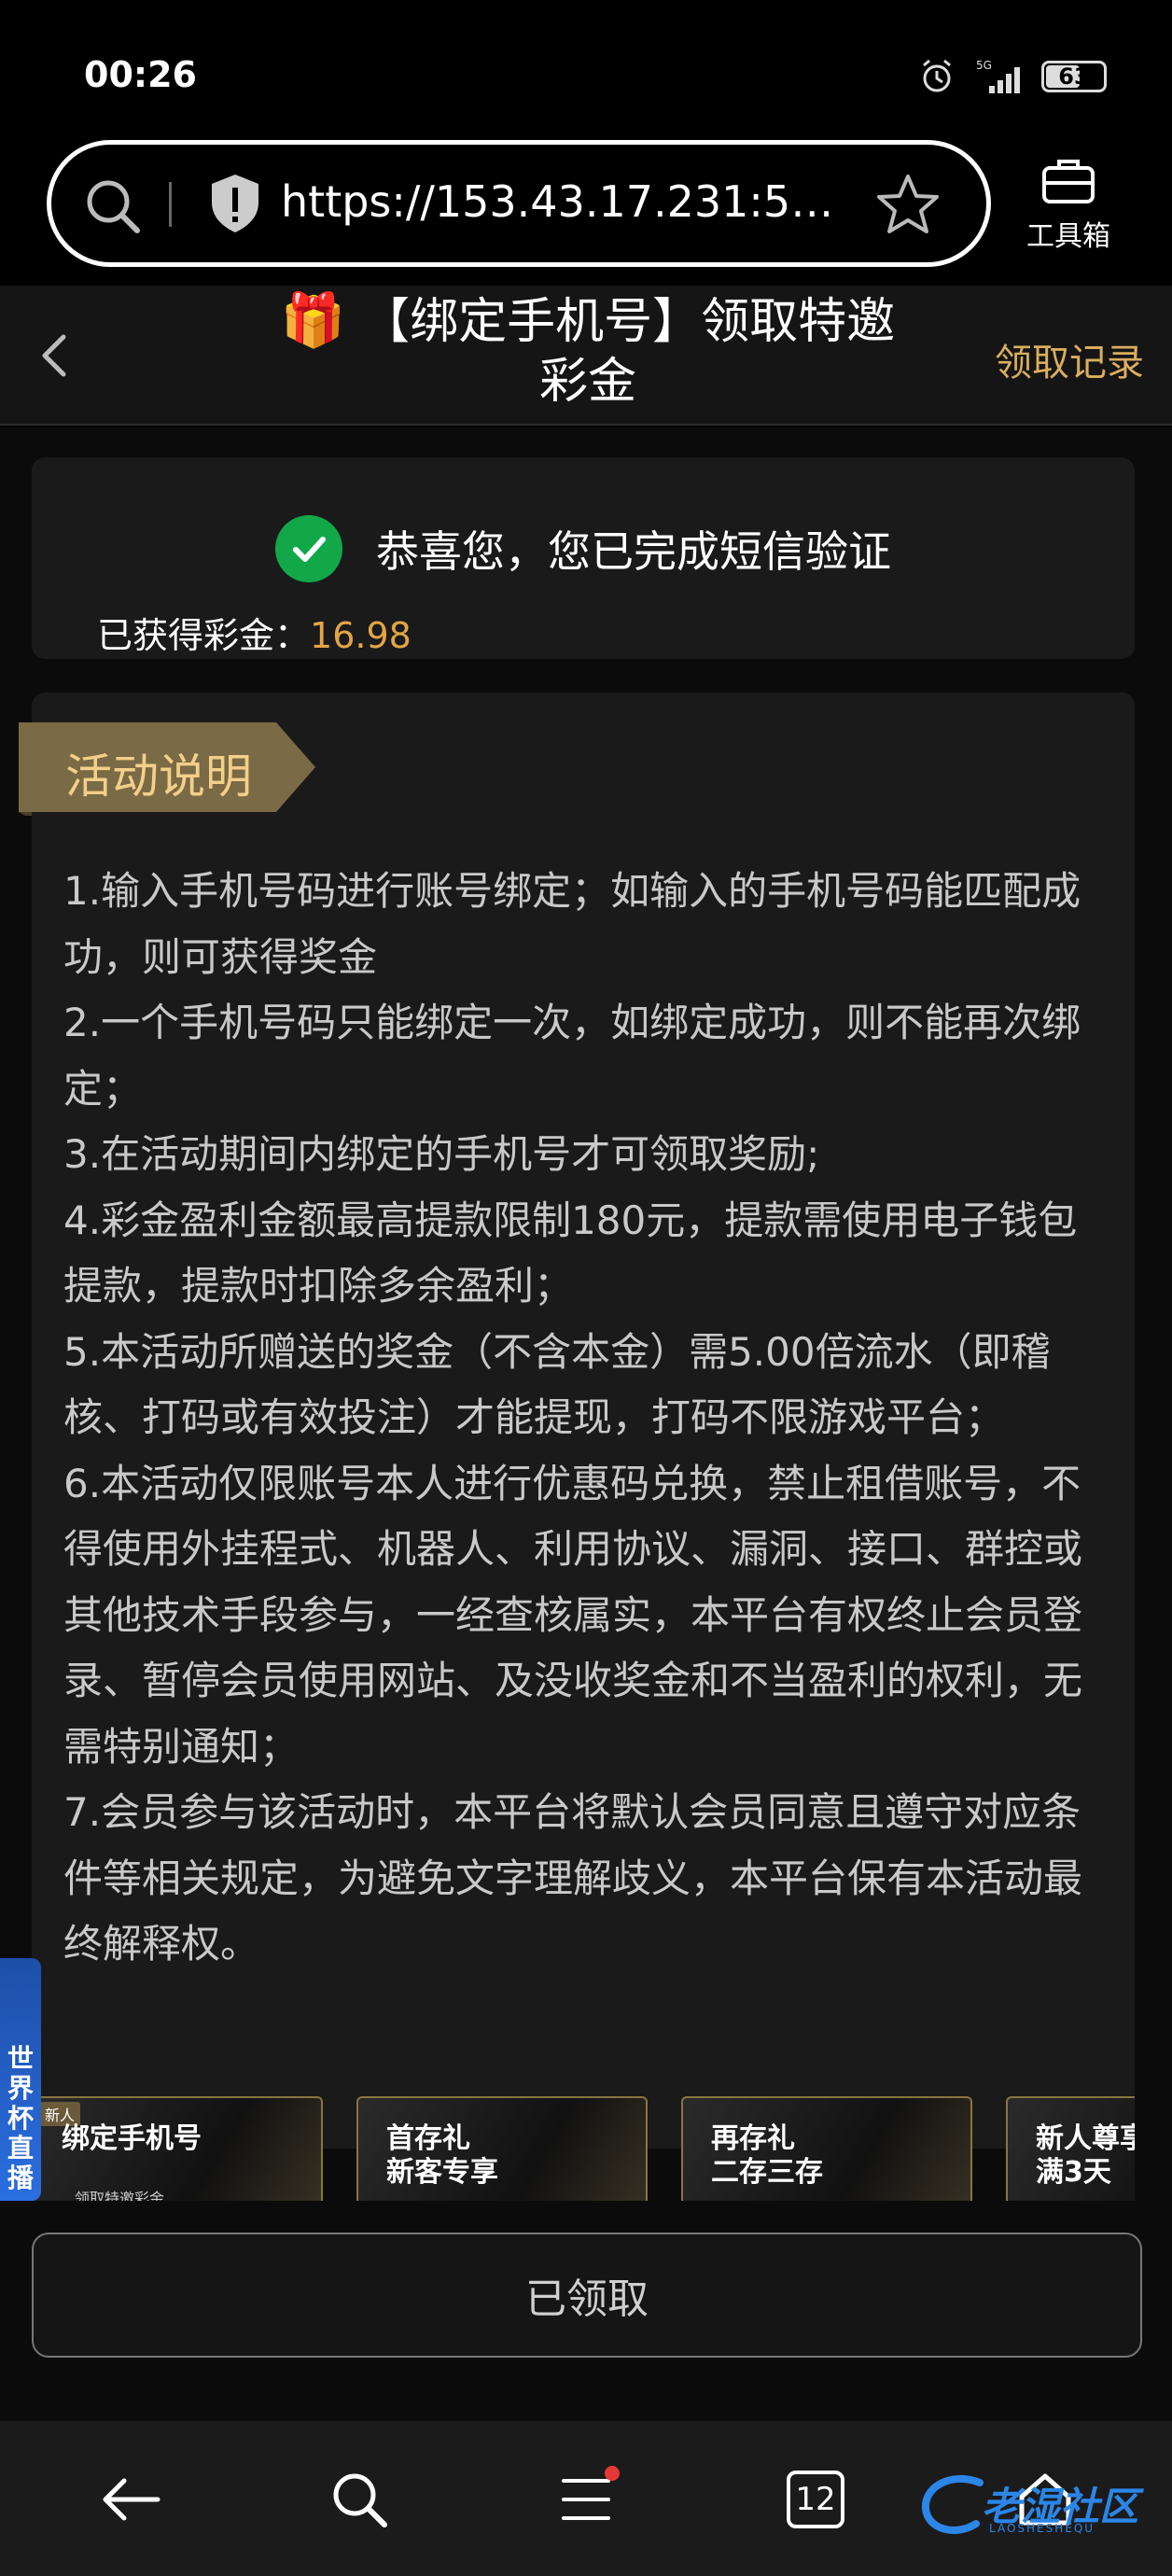  What do you see at coordinates (612, 2473) in the screenshot?
I see `notification-dot` at bounding box center [612, 2473].